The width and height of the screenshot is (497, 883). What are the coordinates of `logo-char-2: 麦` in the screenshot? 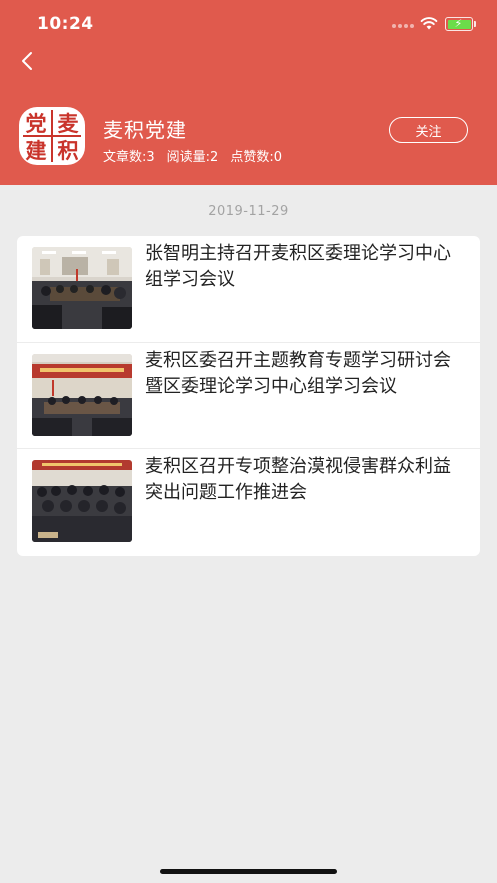 It's located at (69, 123).